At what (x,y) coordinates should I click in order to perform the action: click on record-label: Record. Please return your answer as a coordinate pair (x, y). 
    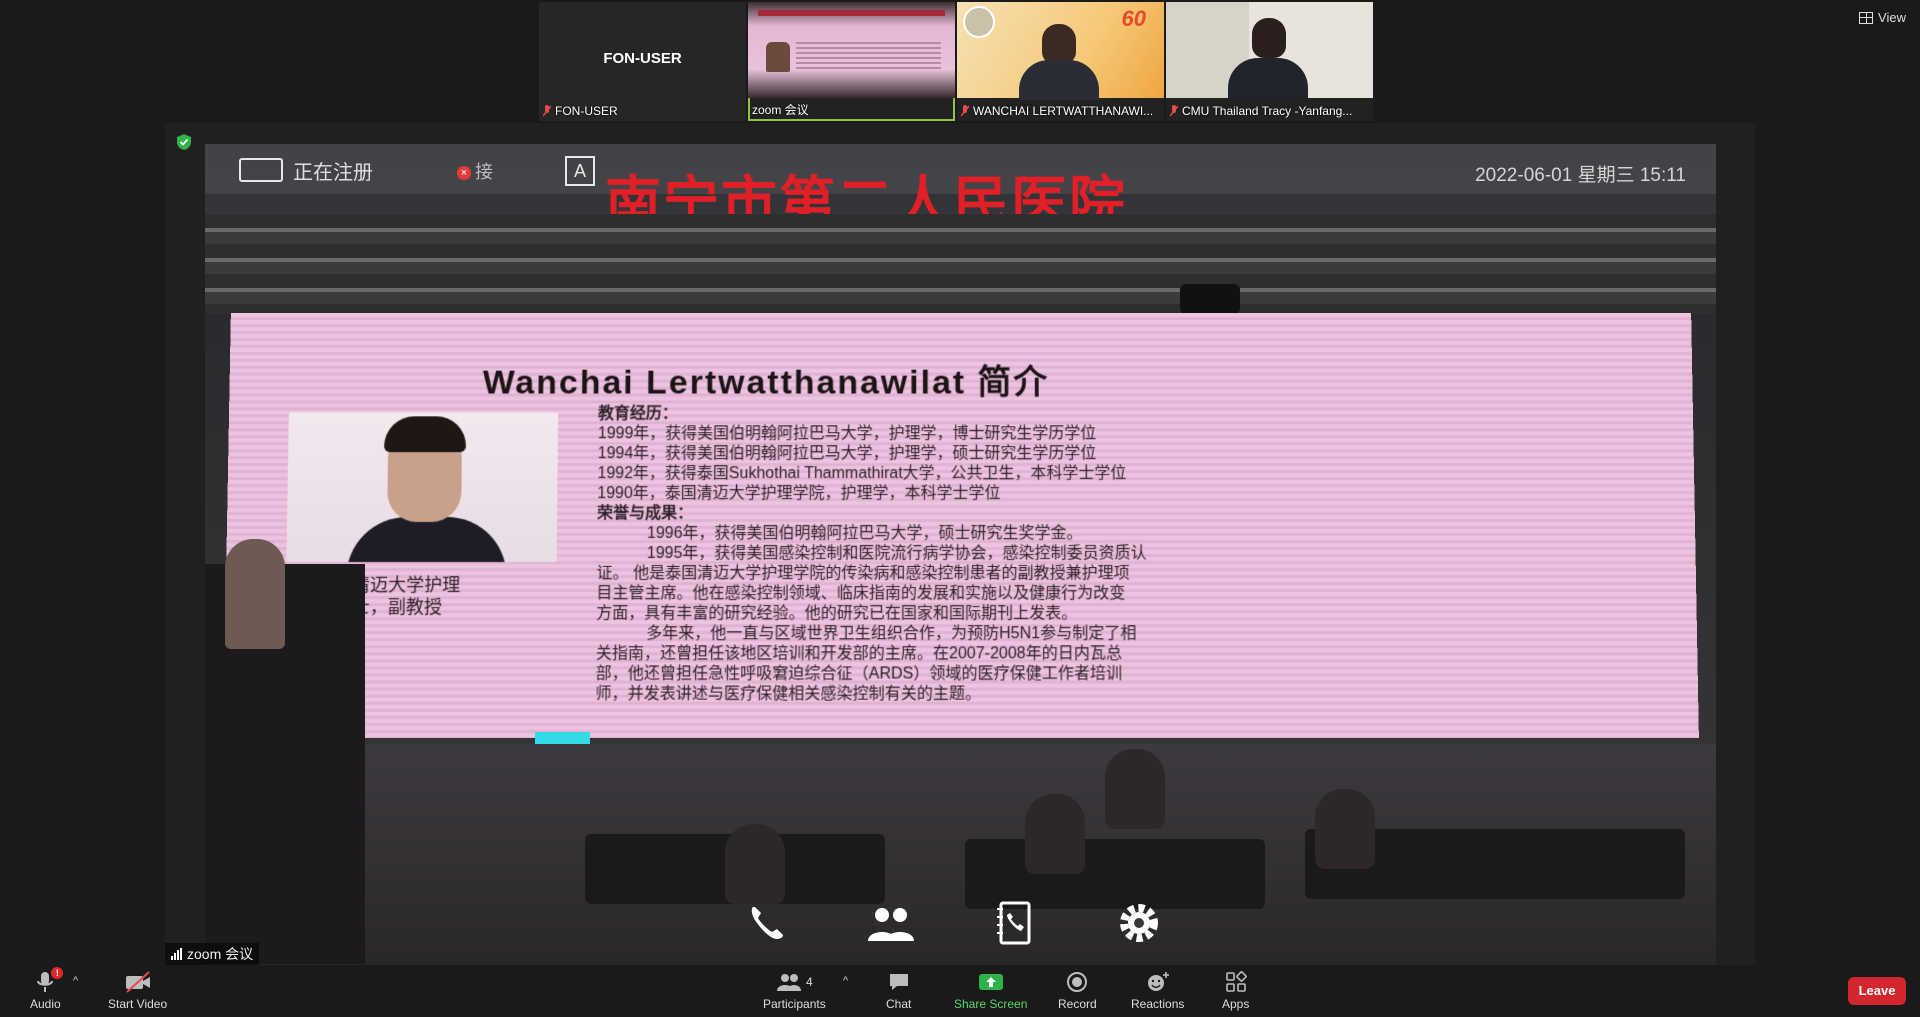
    Looking at the image, I should click on (1077, 1004).